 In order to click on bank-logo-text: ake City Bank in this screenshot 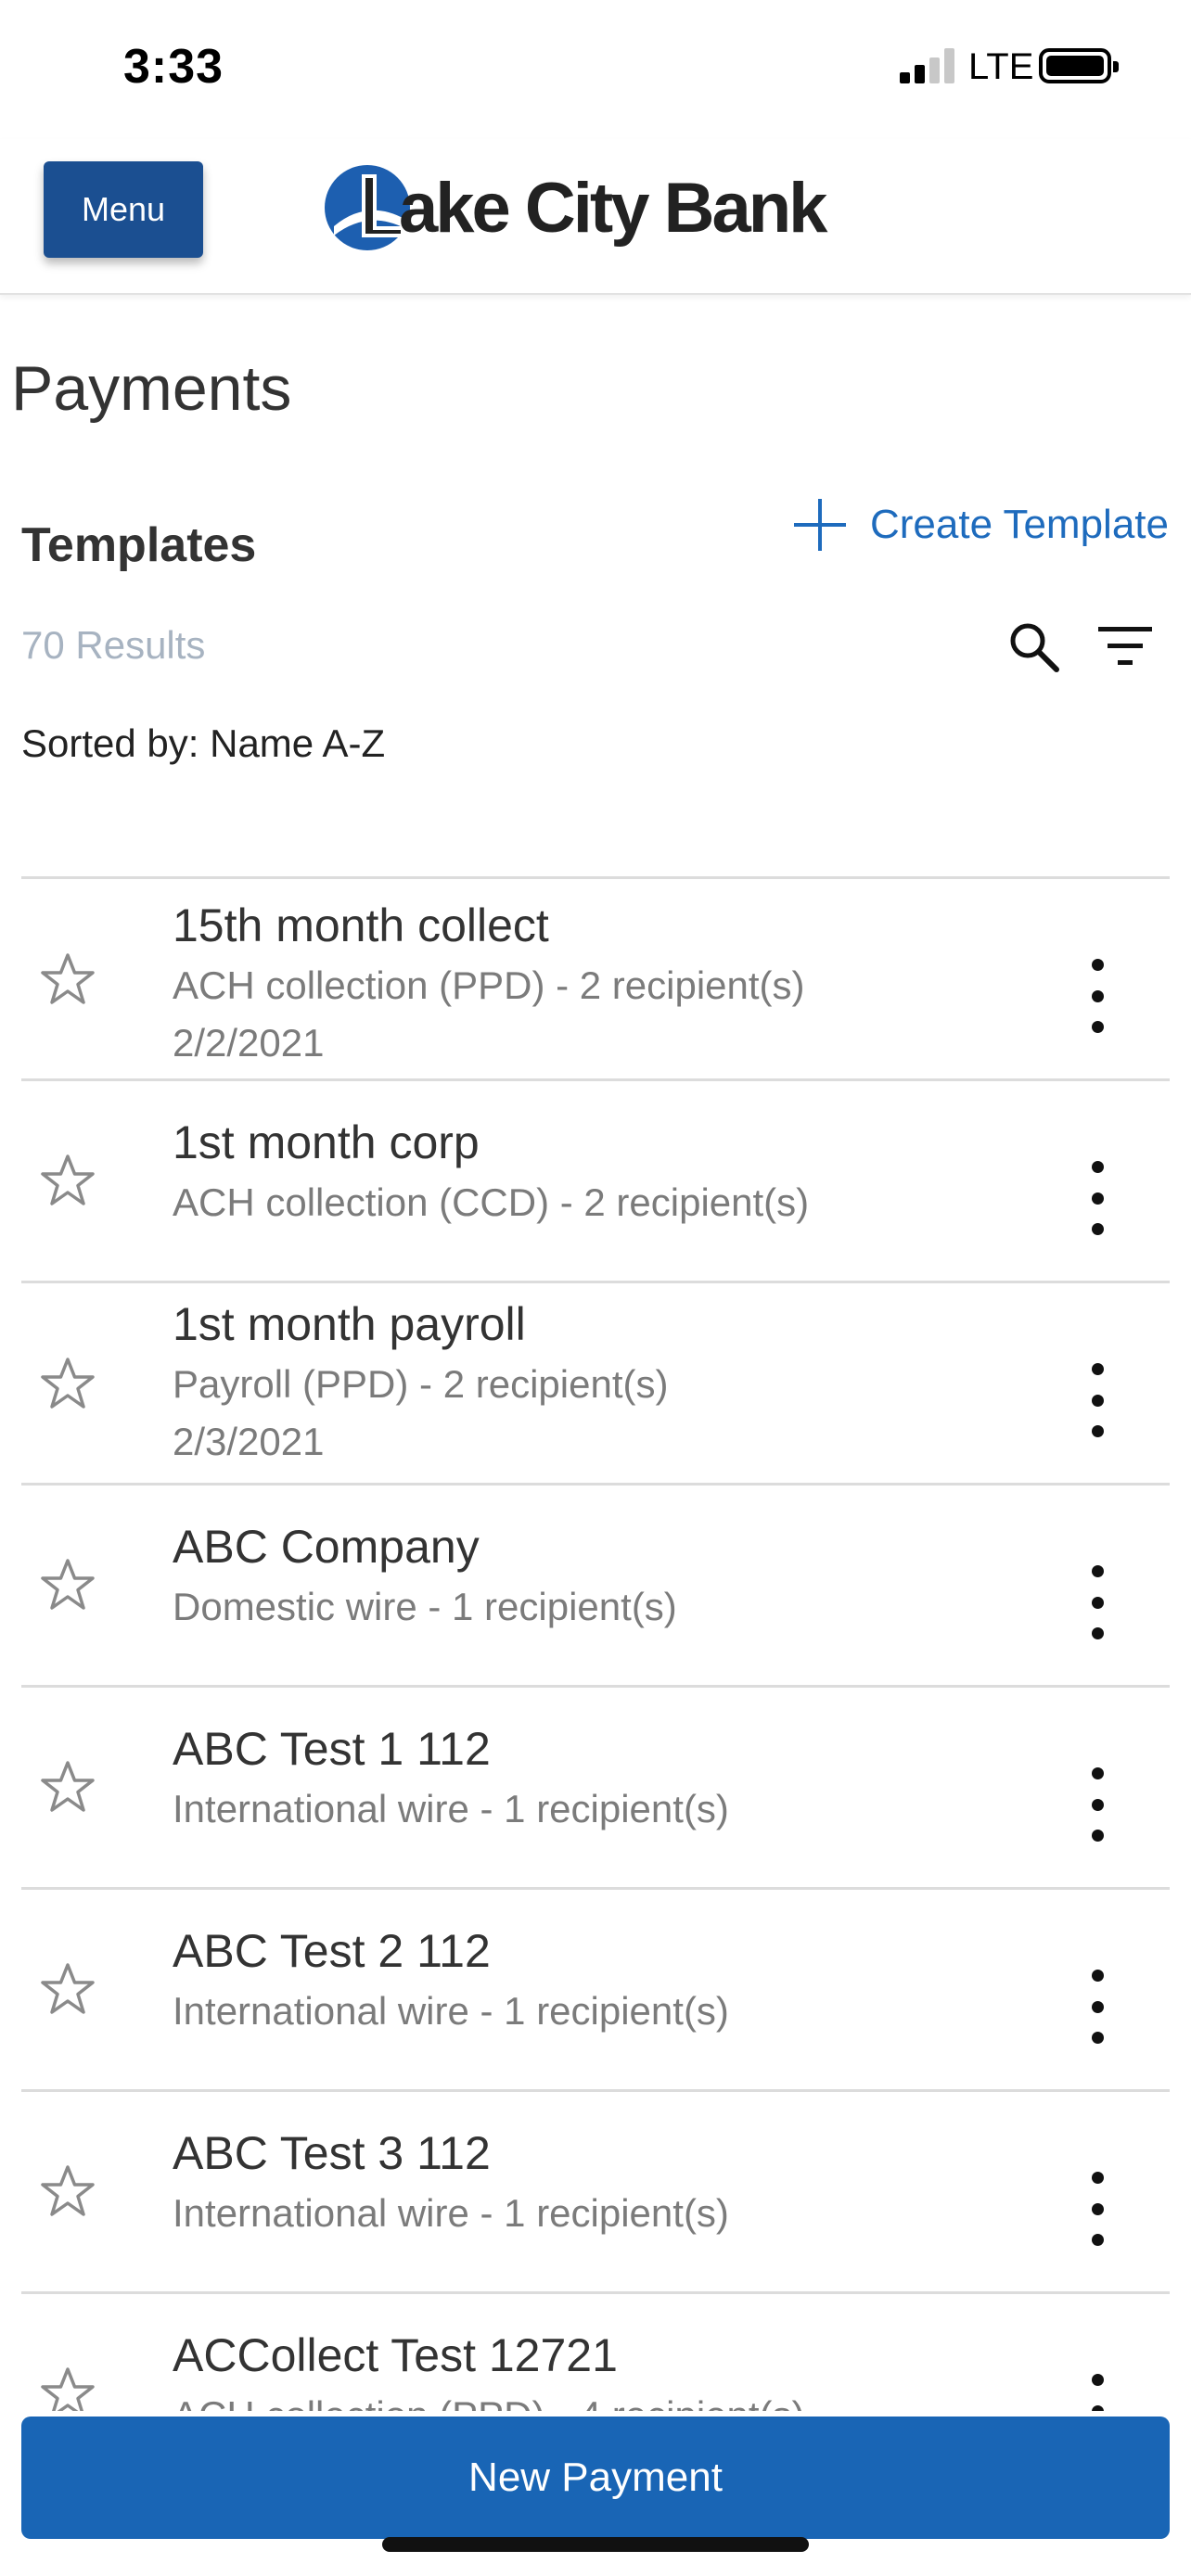, I will do `click(613, 208)`.